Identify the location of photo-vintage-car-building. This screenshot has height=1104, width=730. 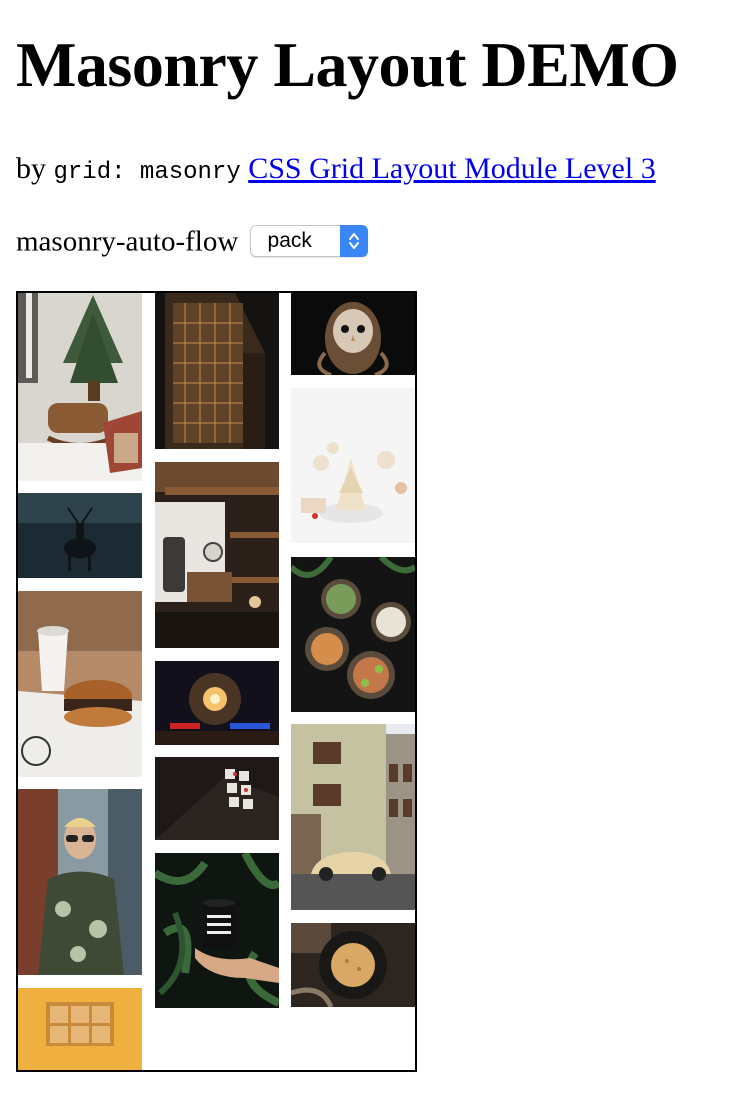
(353, 817).